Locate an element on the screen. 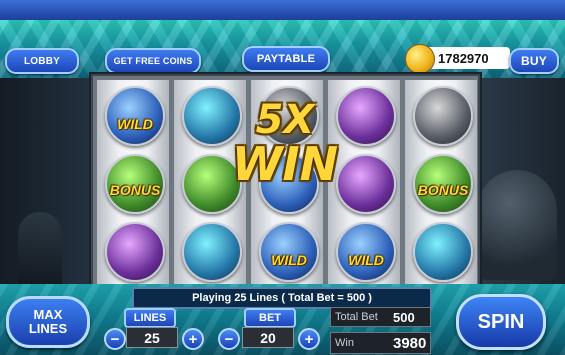 This screenshot has width=565, height=355. alien-blue-symbol is located at coordinates (212, 252).